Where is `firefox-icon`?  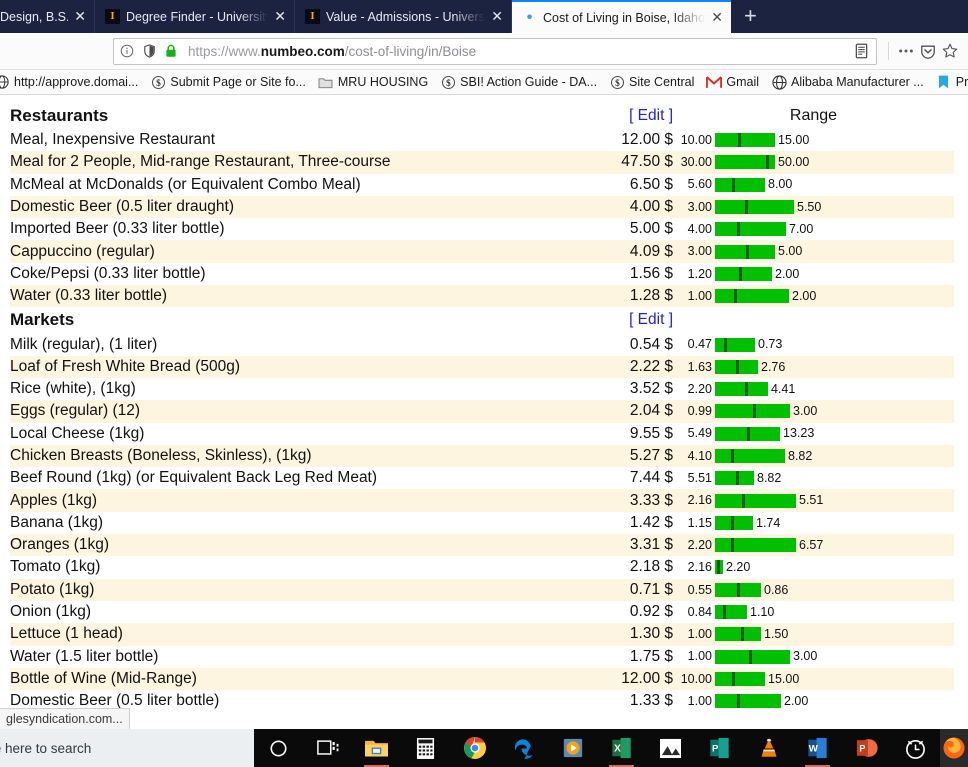 firefox-icon is located at coordinates (954, 748).